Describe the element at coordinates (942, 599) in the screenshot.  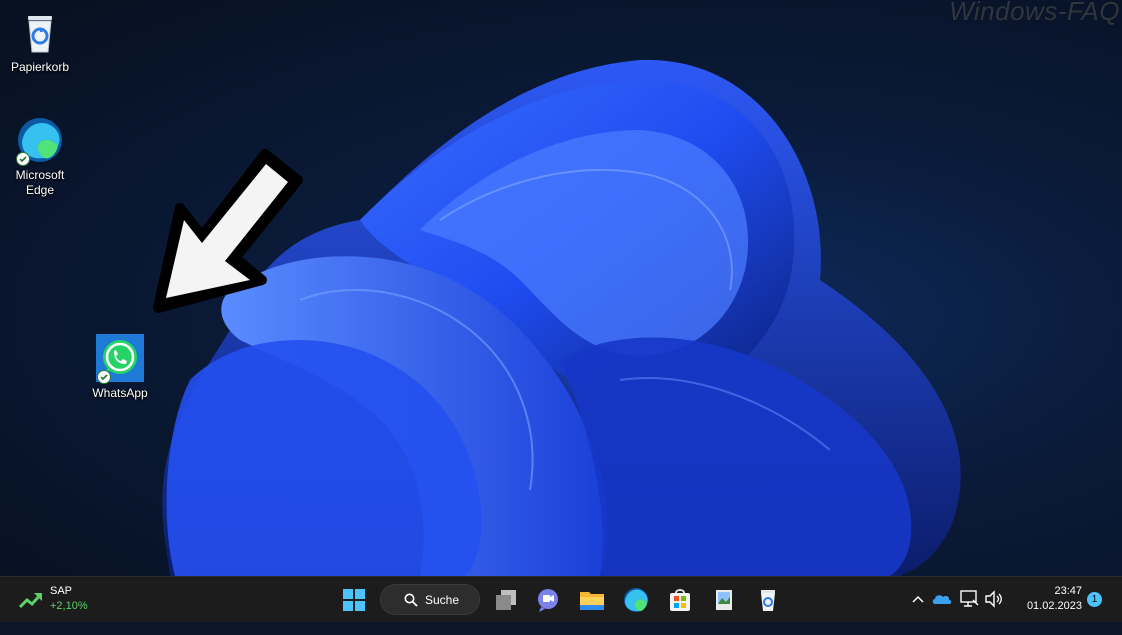
I see `onedrive-cloud-icon` at that location.